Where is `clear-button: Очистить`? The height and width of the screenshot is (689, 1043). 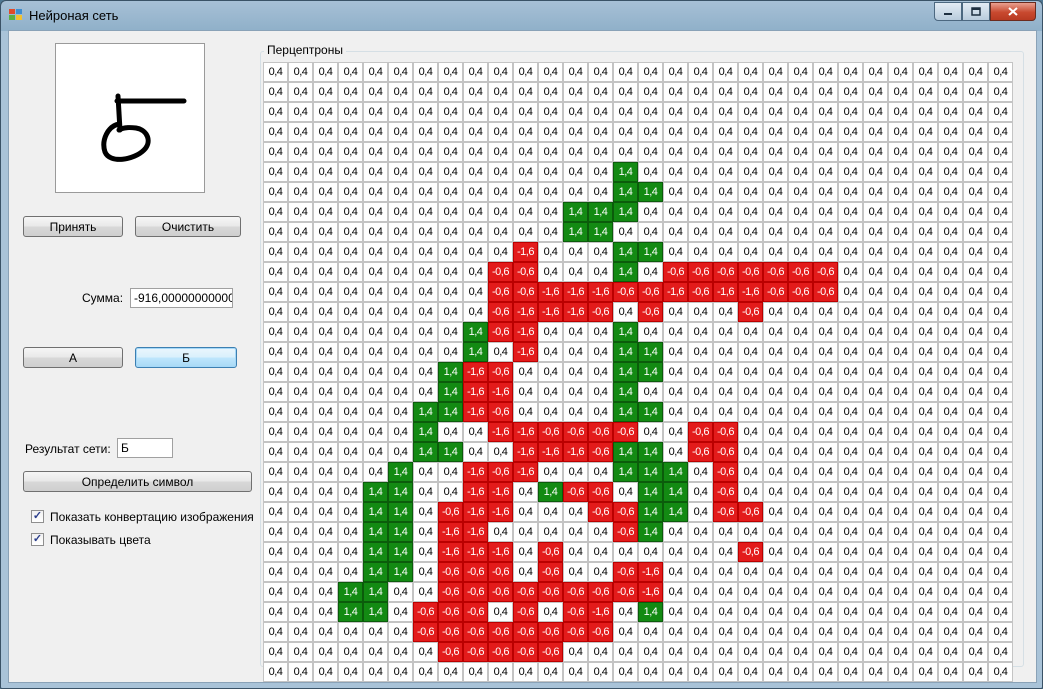 clear-button: Очистить is located at coordinates (188, 226).